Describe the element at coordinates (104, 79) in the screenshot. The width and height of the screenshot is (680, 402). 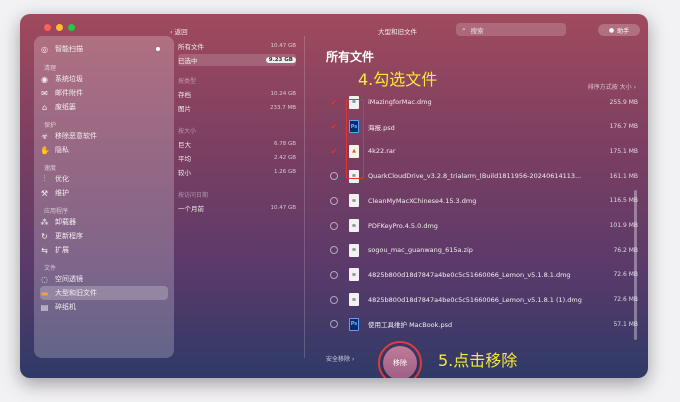
I see `sidebar-item-system-junk: ◉ 系统垃圾` at that location.